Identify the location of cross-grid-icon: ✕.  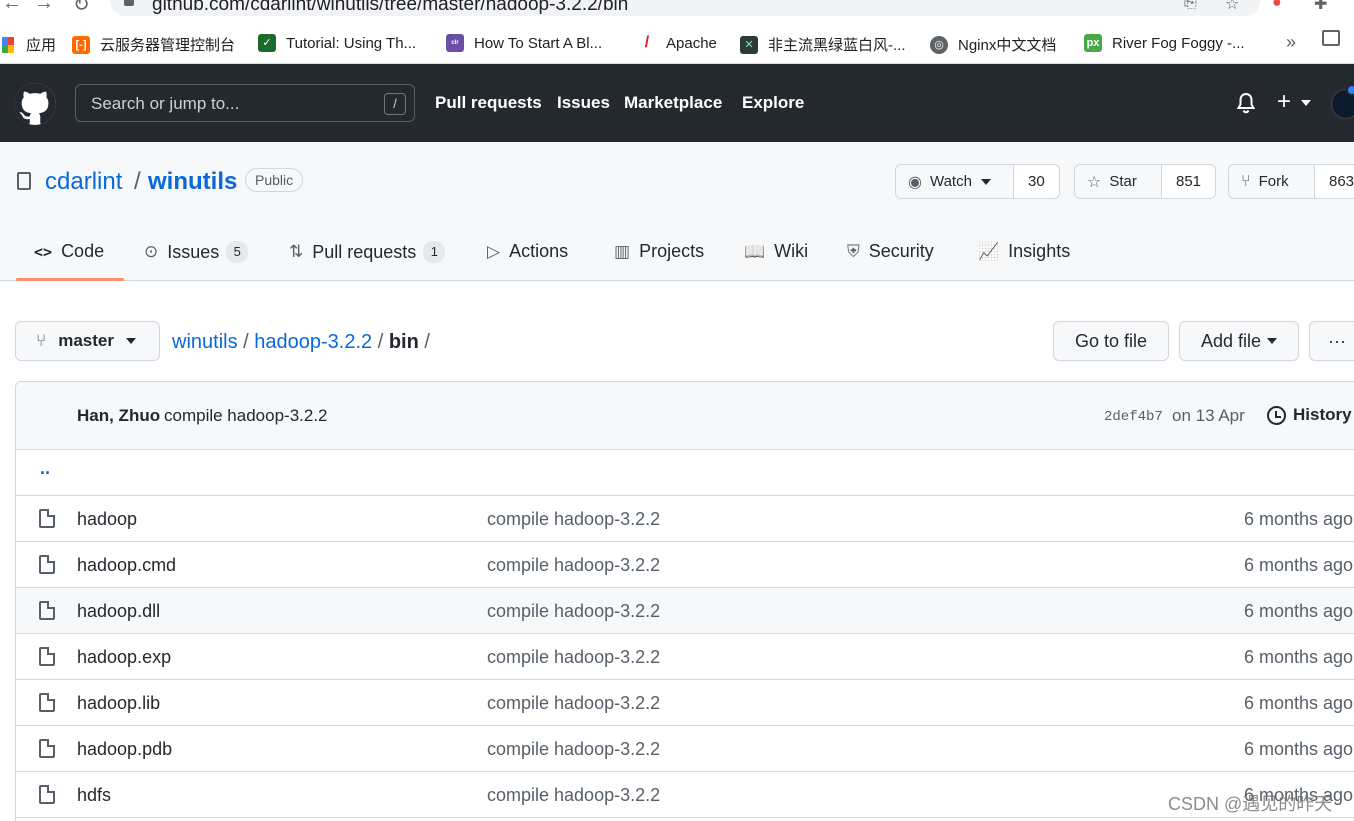
(749, 44).